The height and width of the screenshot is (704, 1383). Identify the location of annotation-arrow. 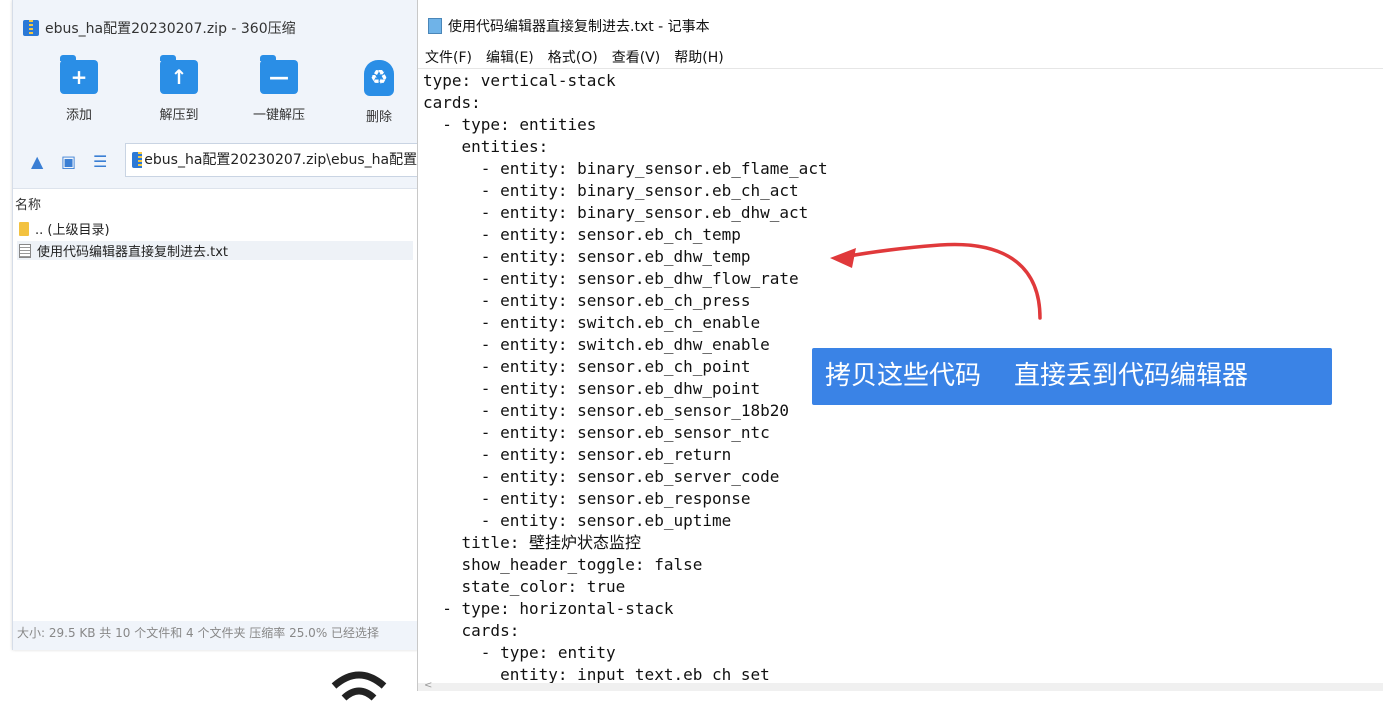
(936, 281).